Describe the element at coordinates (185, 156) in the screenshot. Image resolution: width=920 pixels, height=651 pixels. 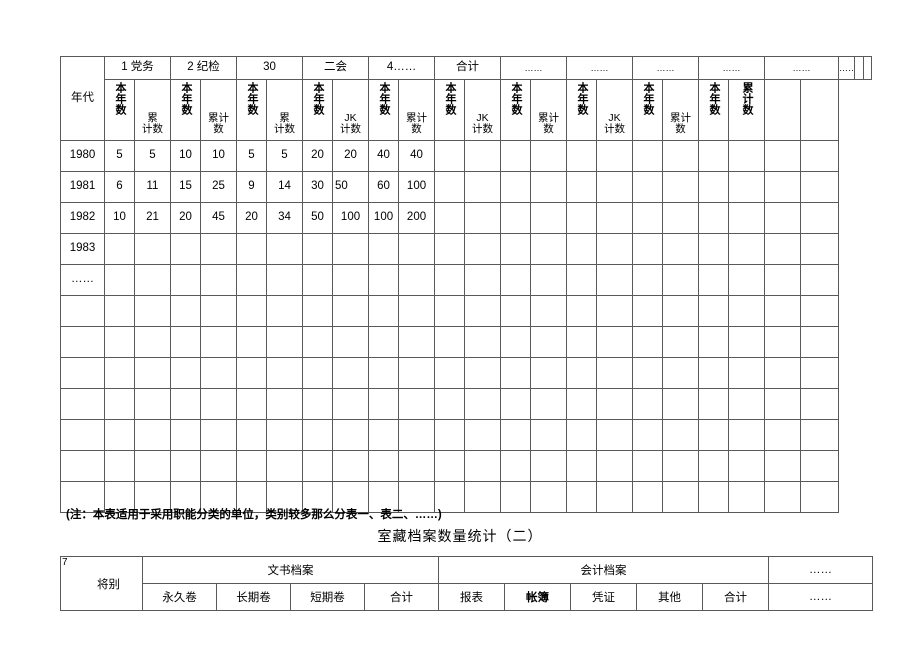
I see `data-cell: 10` at that location.